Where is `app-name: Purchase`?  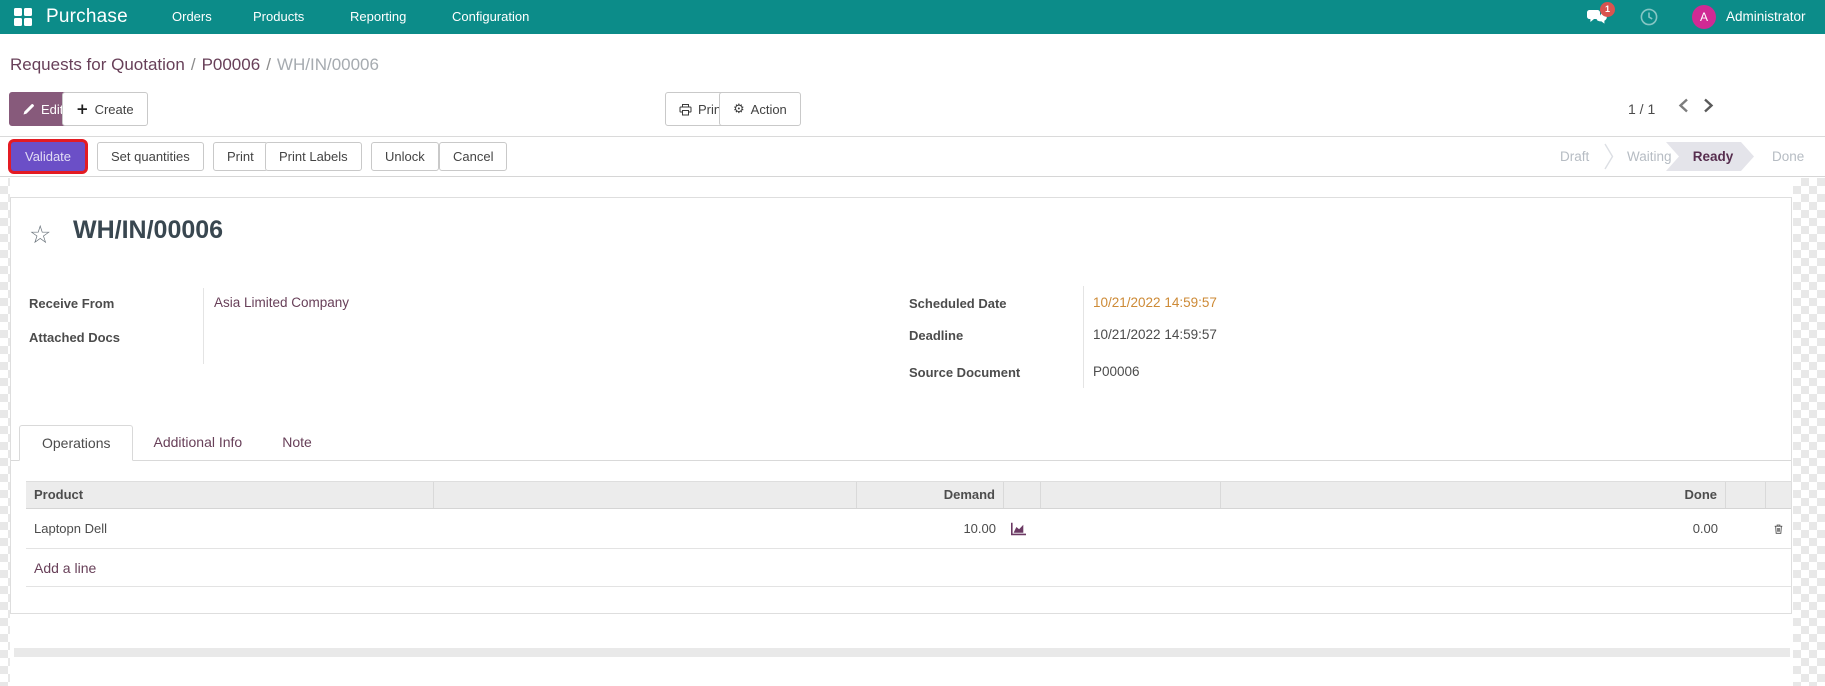 app-name: Purchase is located at coordinates (87, 17).